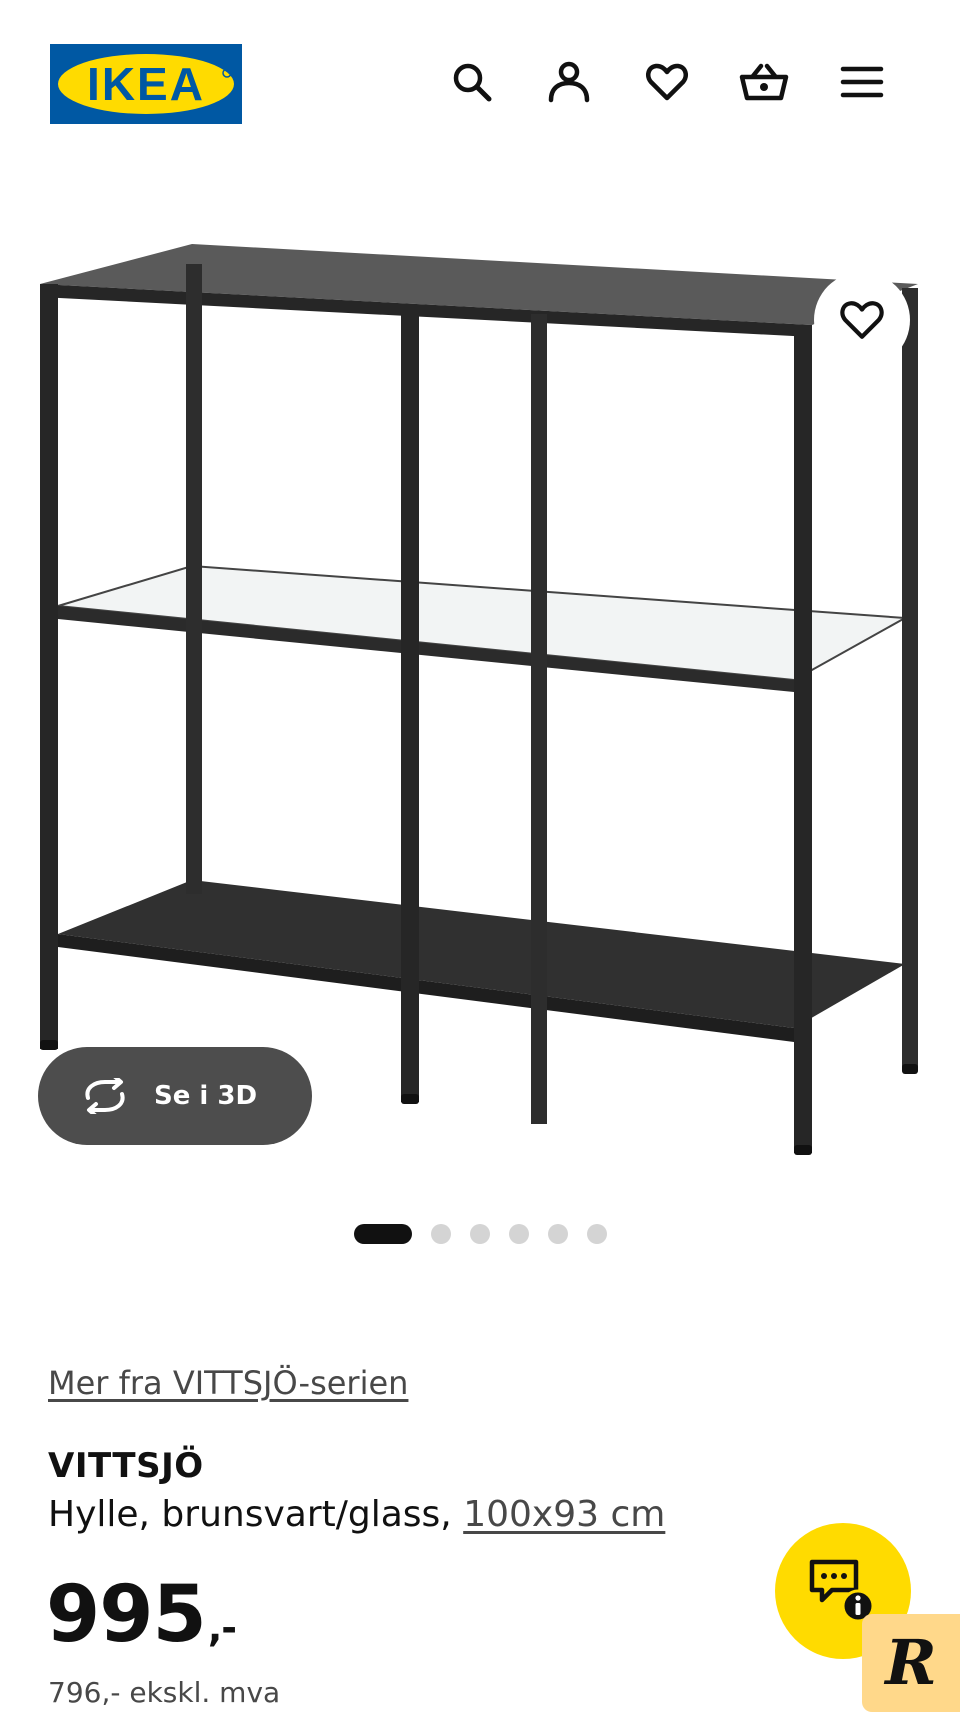  What do you see at coordinates (472, 82) in the screenshot?
I see `search-icon` at bounding box center [472, 82].